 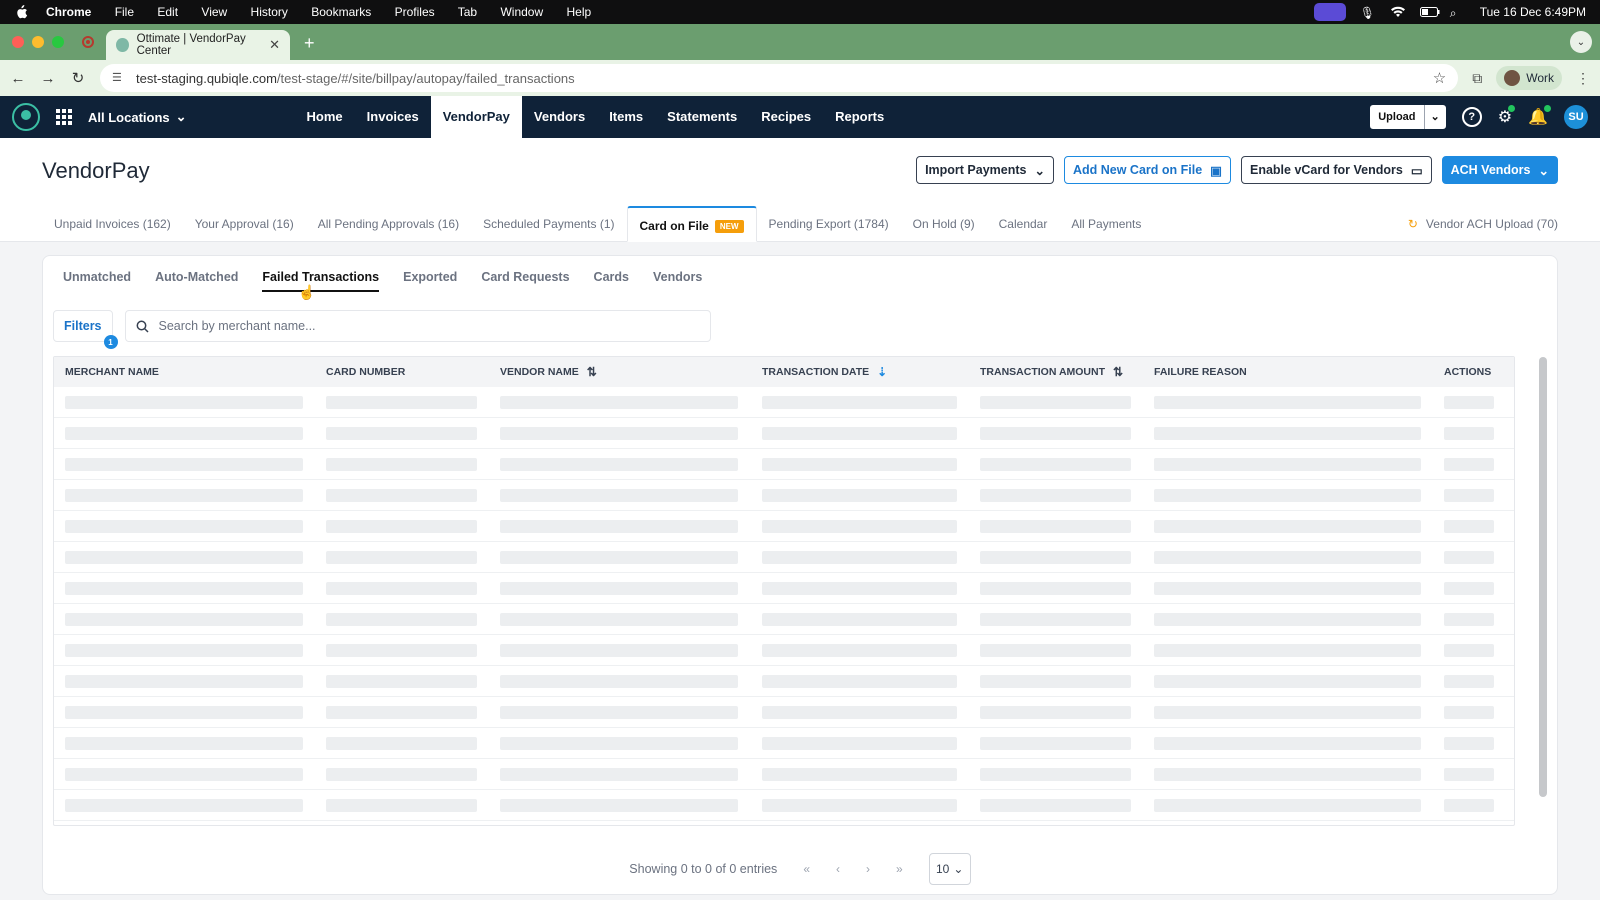 What do you see at coordinates (1396, 117) in the screenshot?
I see `upload-button: Upload` at bounding box center [1396, 117].